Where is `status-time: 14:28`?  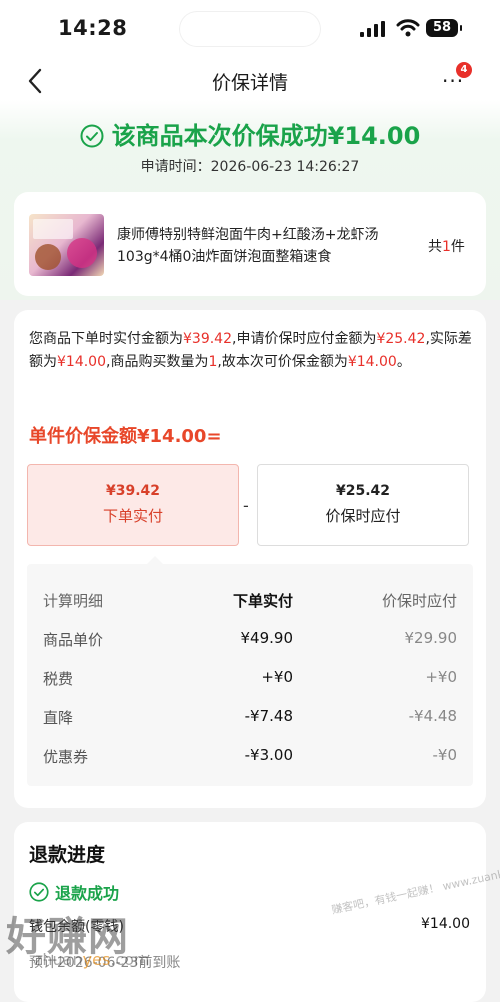 status-time: 14:28 is located at coordinates (93, 28).